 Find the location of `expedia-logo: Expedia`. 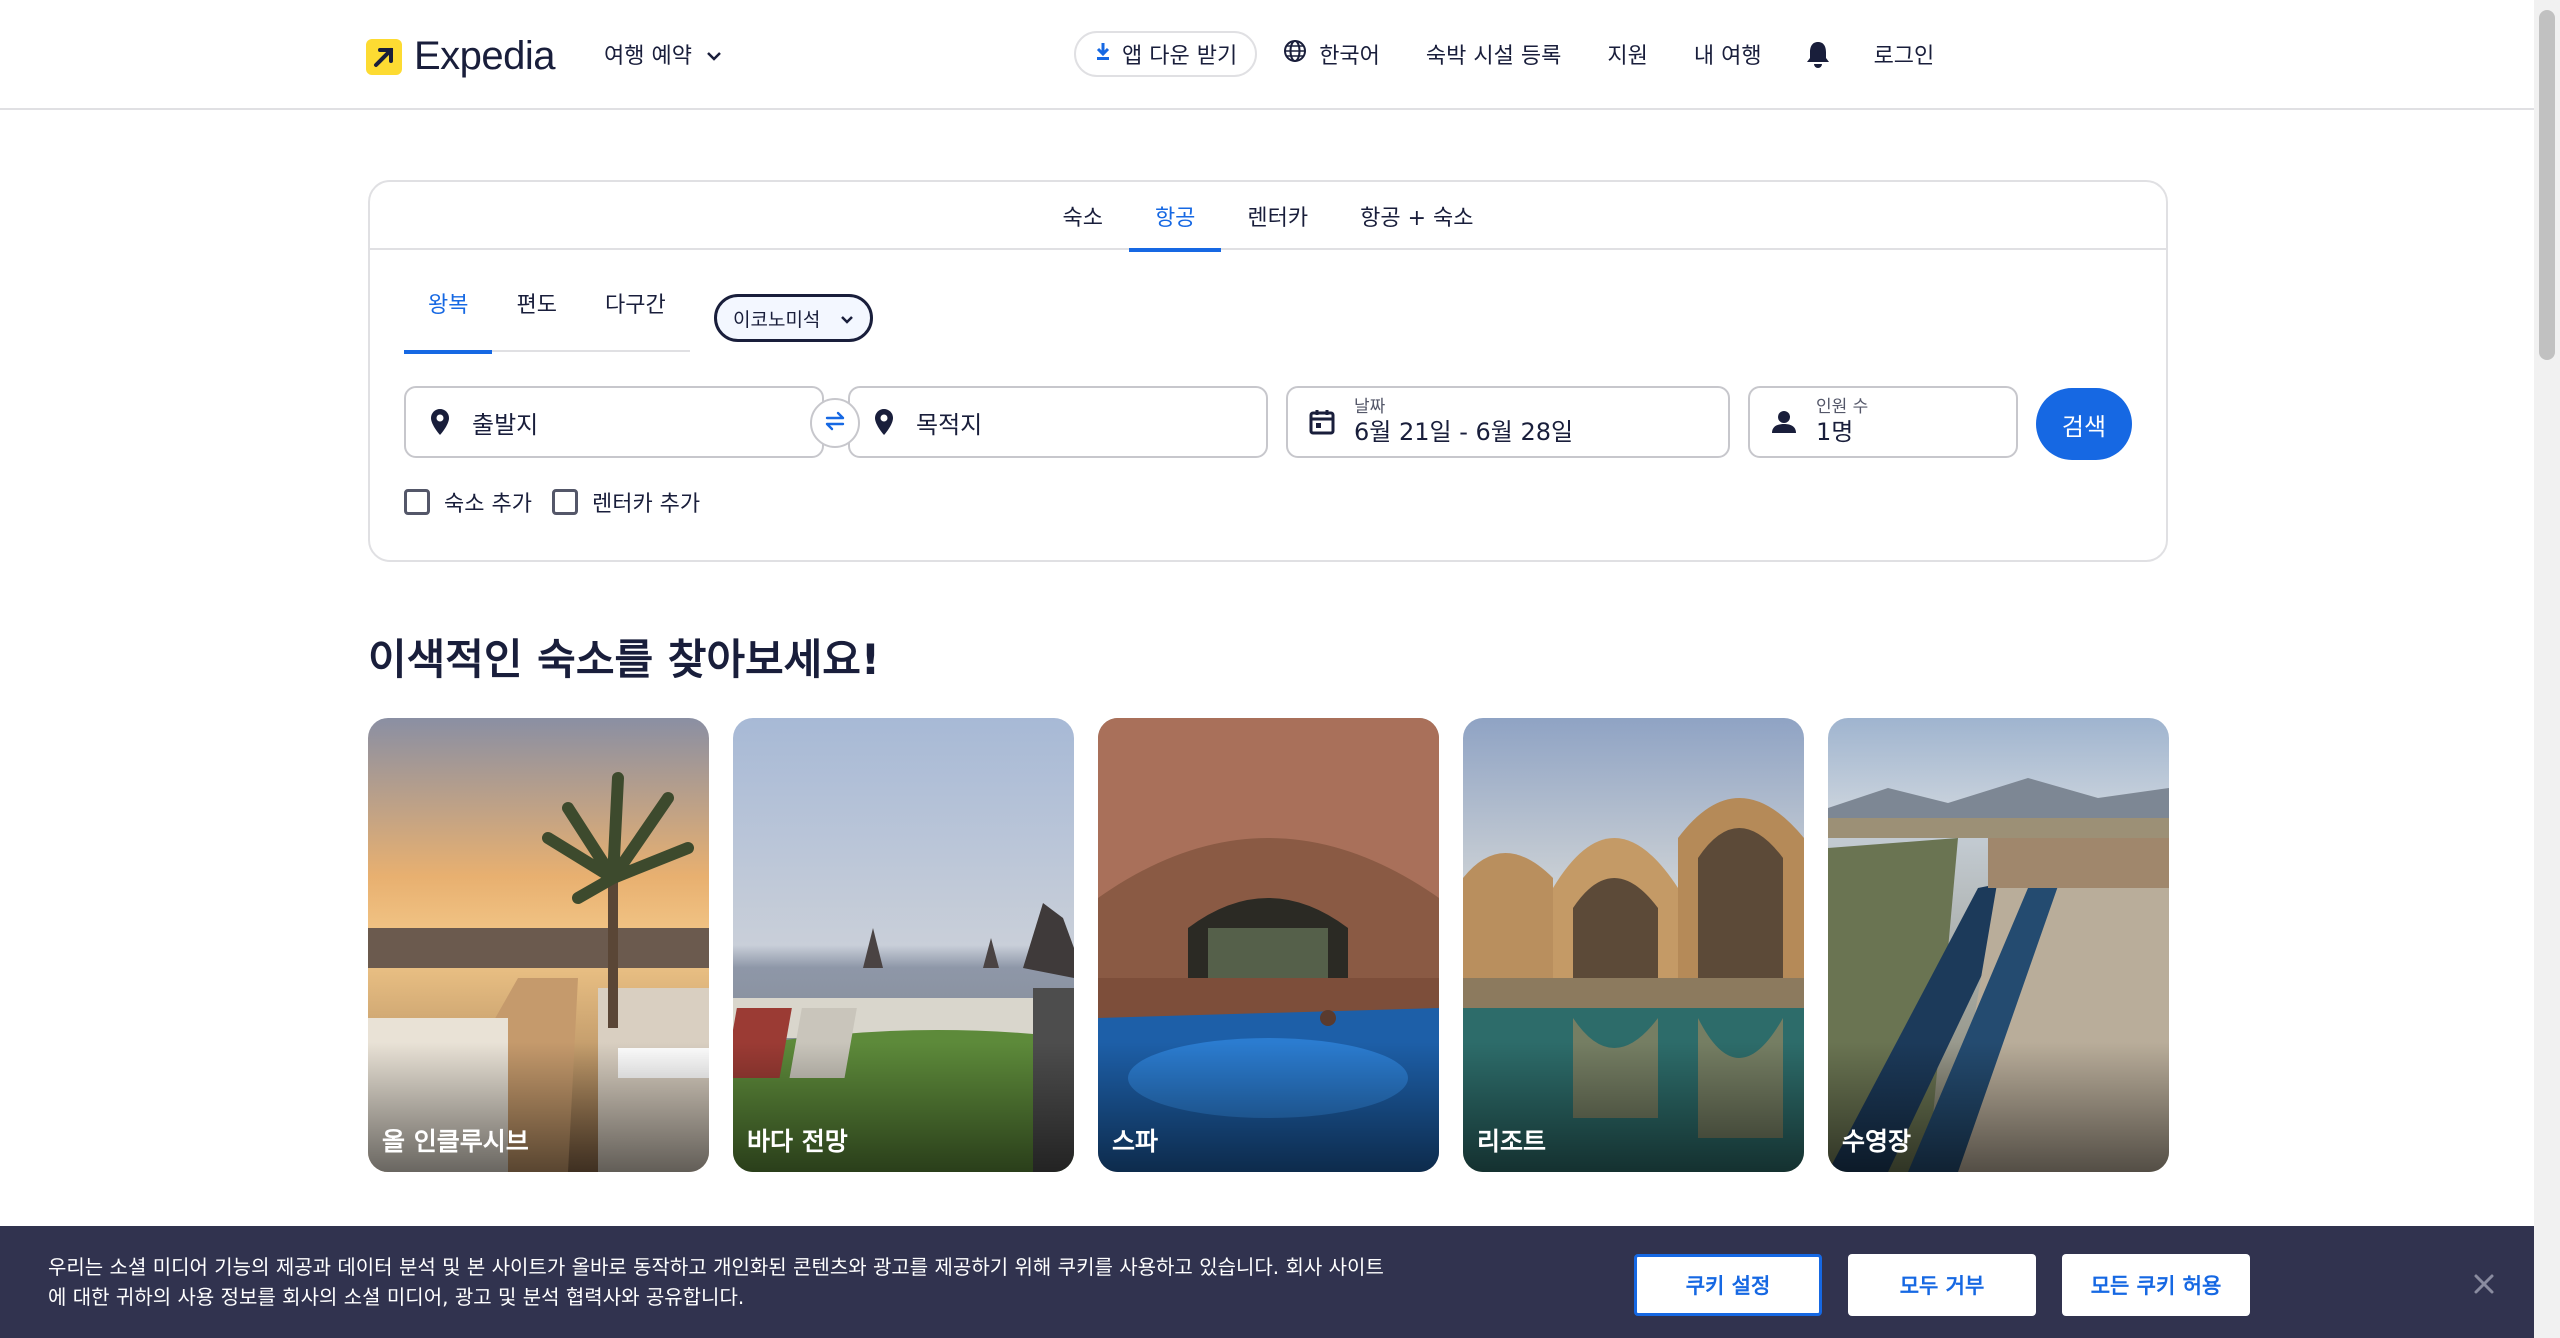

expedia-logo: Expedia is located at coordinates (461, 56).